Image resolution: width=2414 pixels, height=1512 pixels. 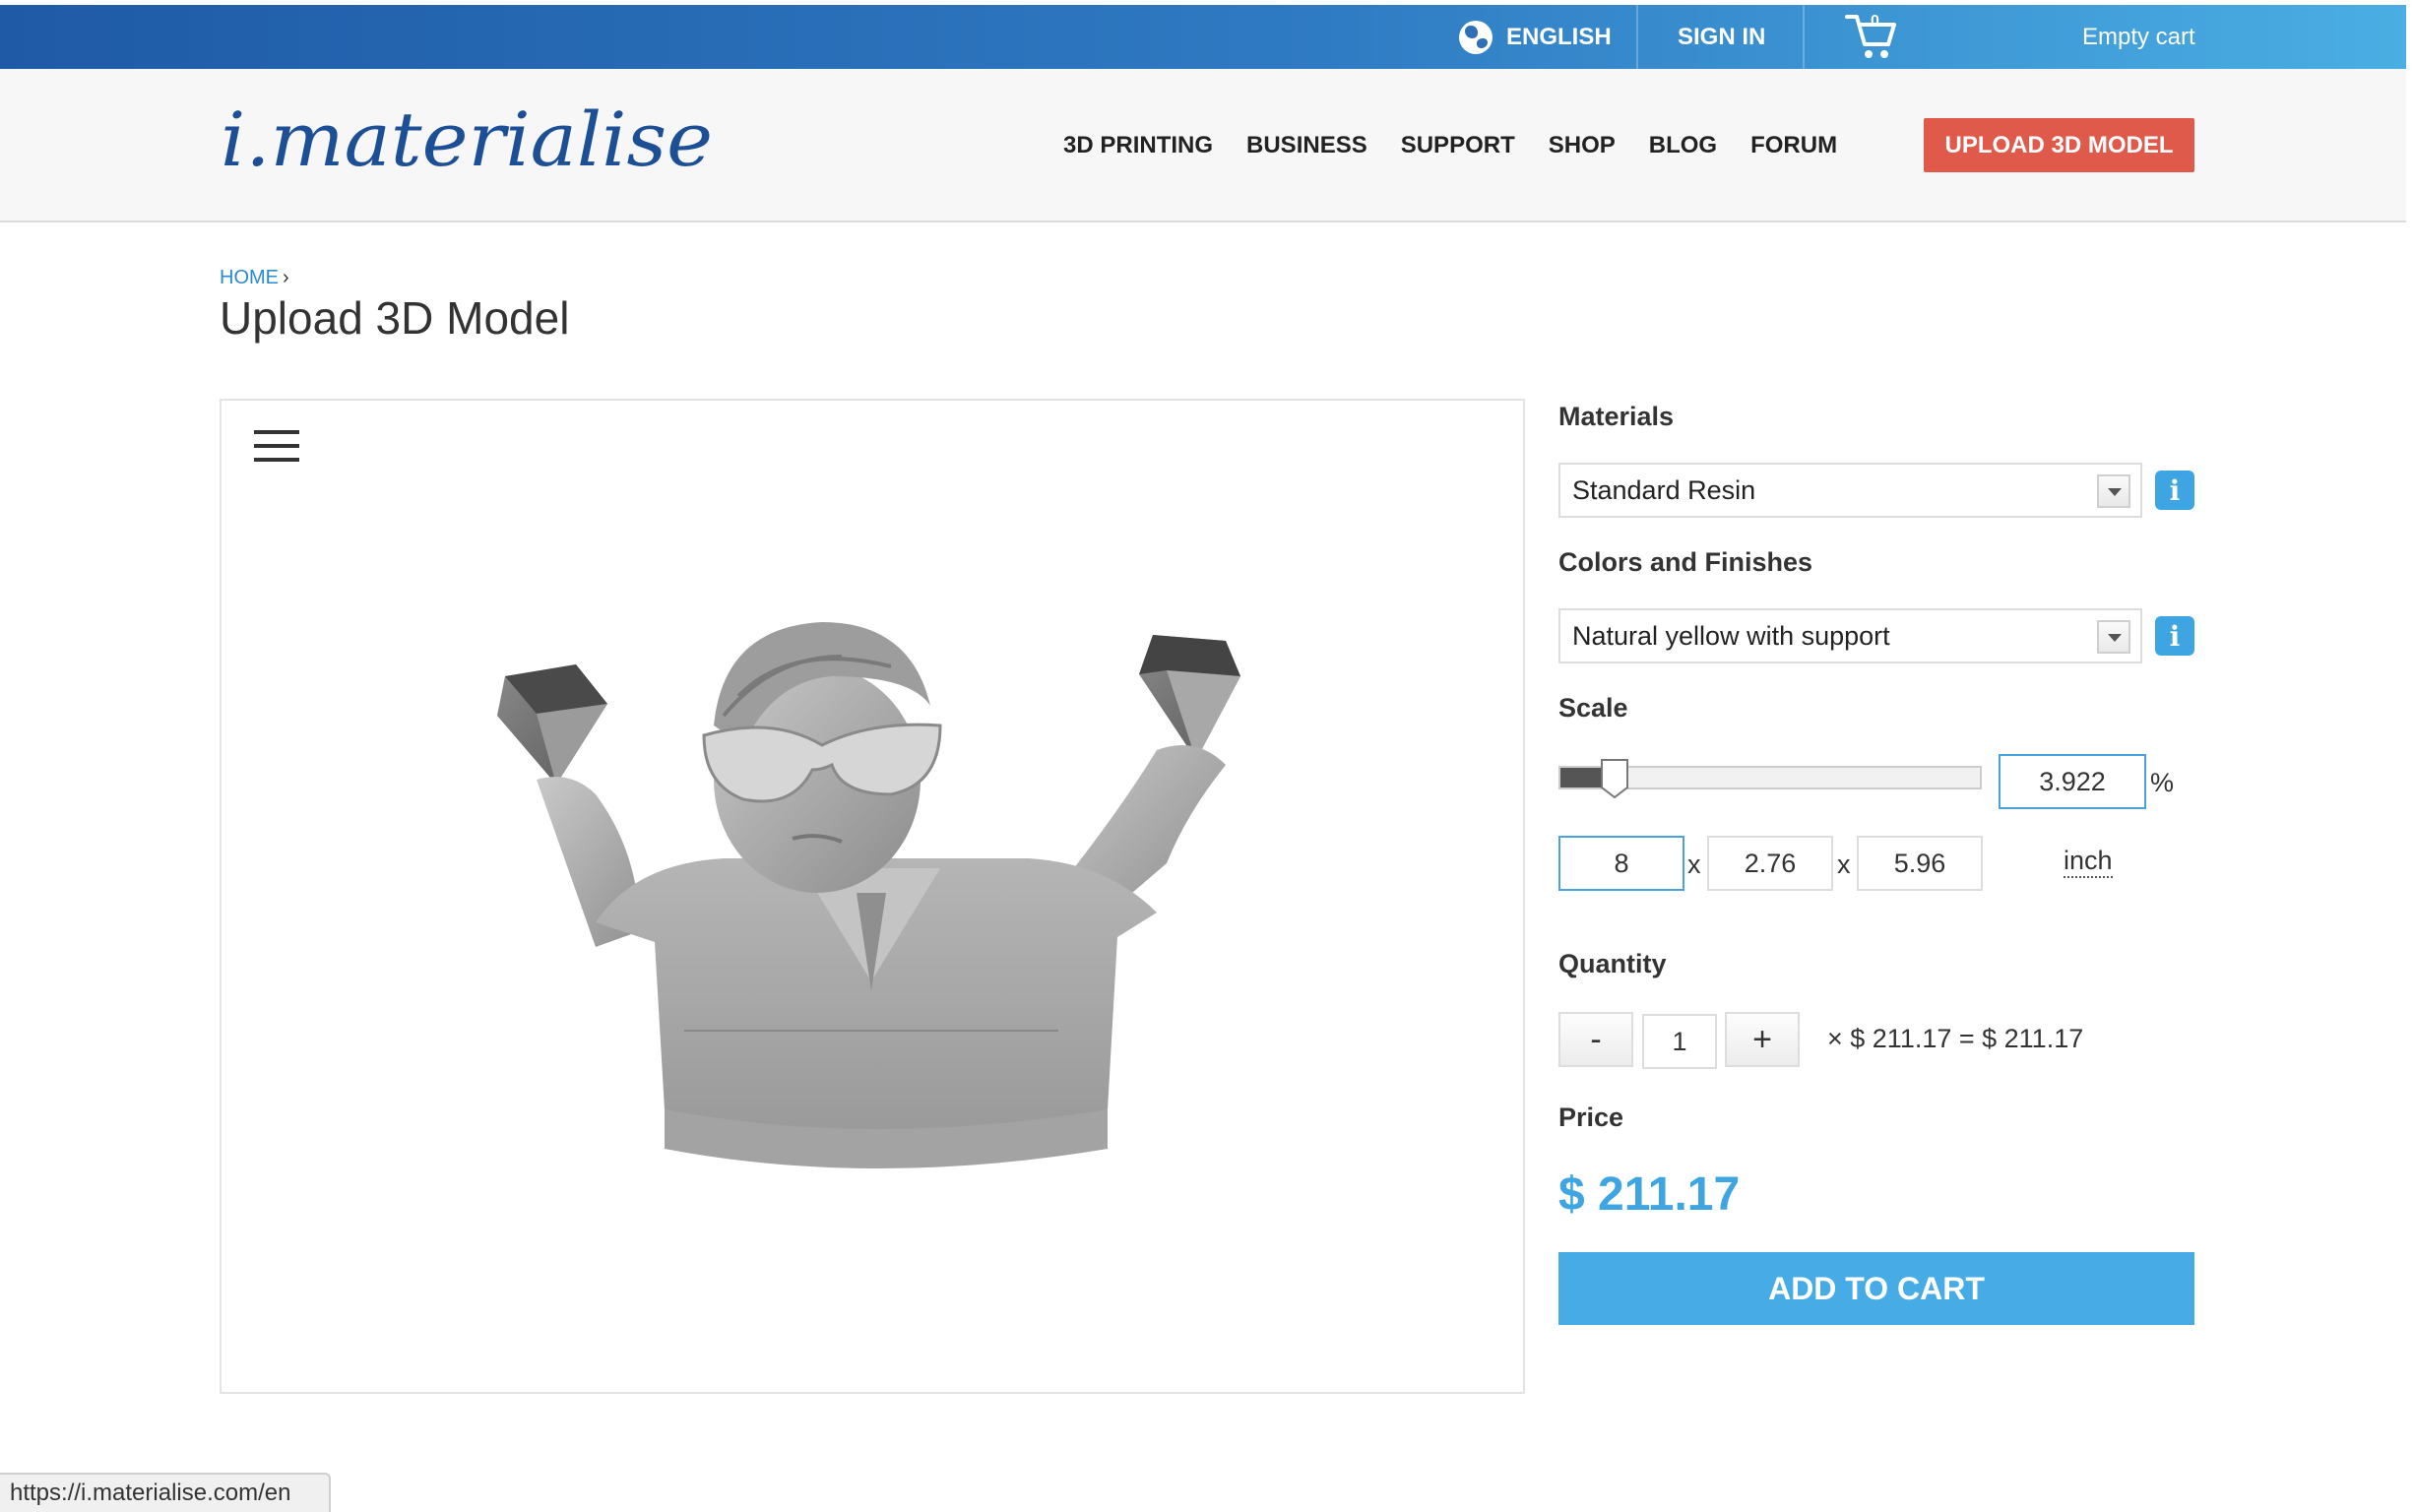 What do you see at coordinates (2174, 636) in the screenshot?
I see `color-info-icon: i` at bounding box center [2174, 636].